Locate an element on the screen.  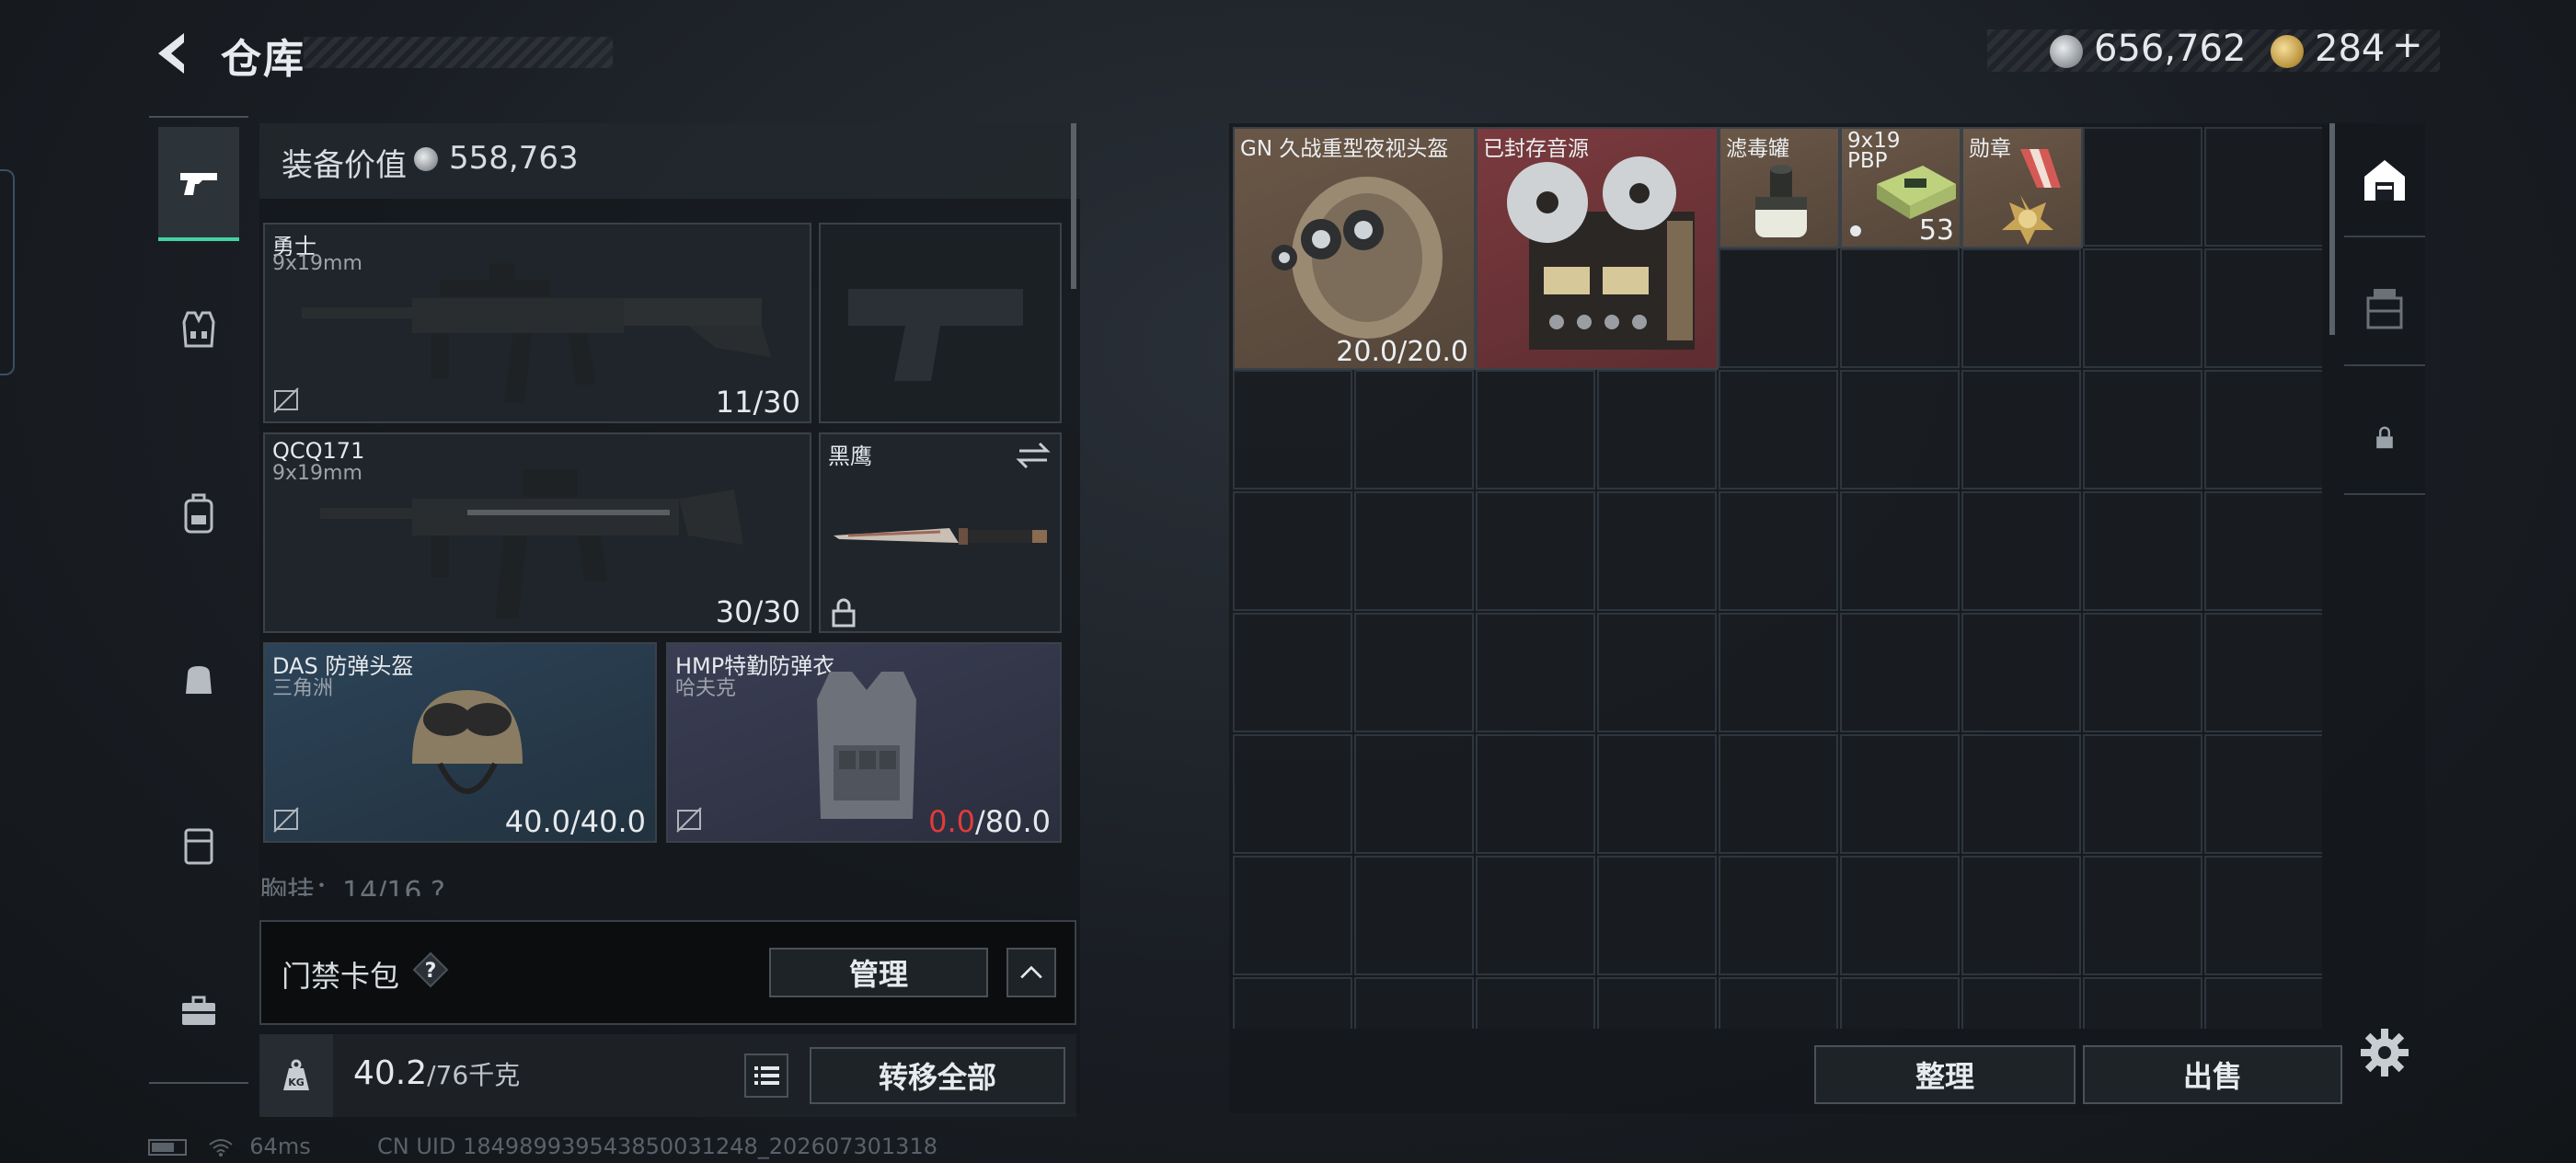
melee-slot: 黑鹰 is located at coordinates (940, 532).